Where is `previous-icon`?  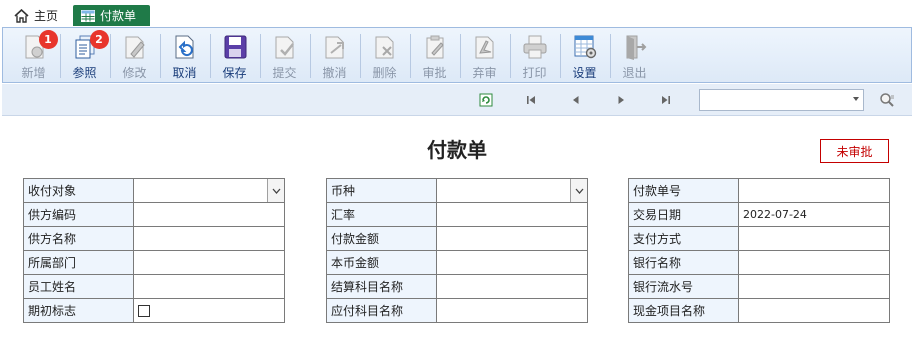 previous-icon is located at coordinates (576, 100).